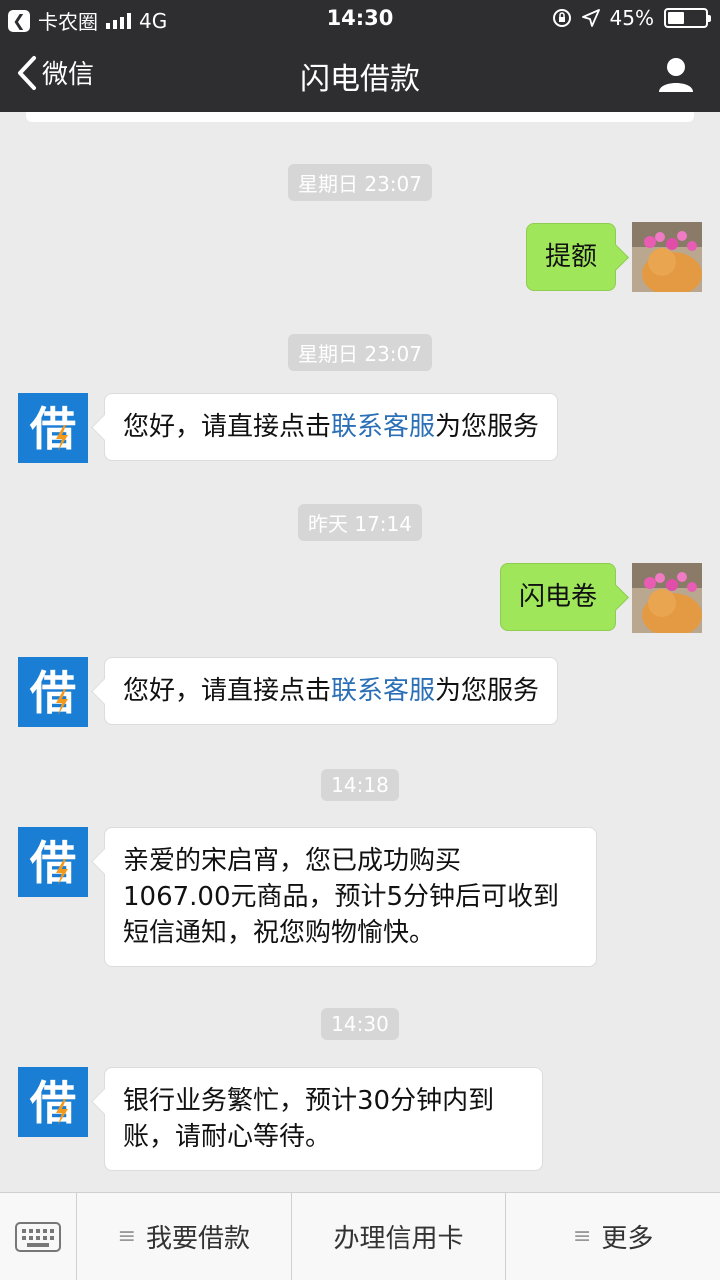 This screenshot has width=720, height=1280. I want to click on menu-borrow-label: 我要借款, so click(198, 1239).